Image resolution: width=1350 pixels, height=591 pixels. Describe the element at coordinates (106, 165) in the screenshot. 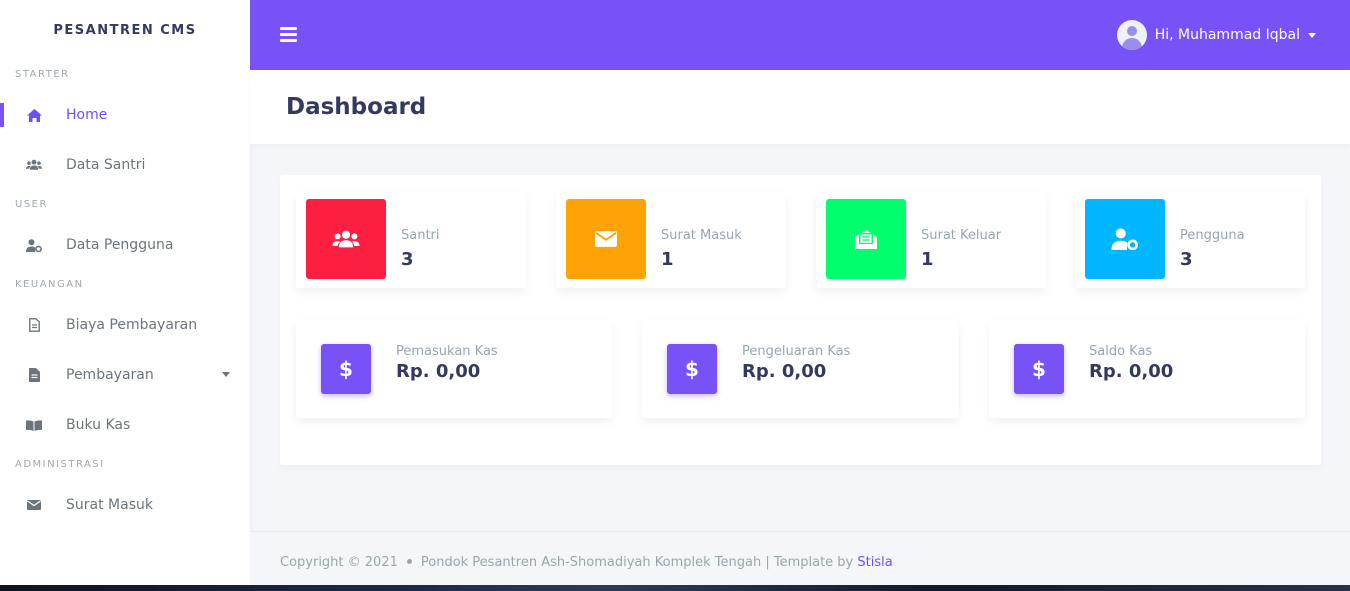

I see `sidebar-item-label: Data Santri` at that location.